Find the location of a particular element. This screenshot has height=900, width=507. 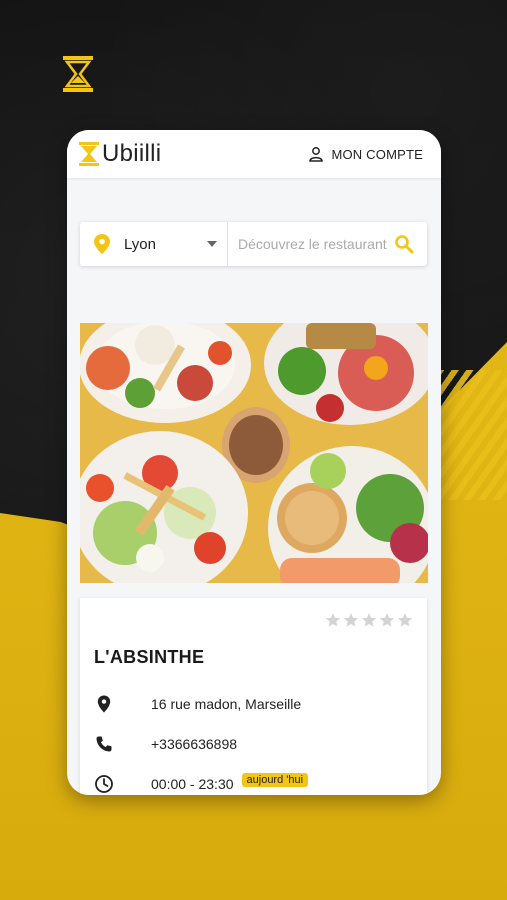

phone-row: +3366636898 is located at coordinates (254, 744).